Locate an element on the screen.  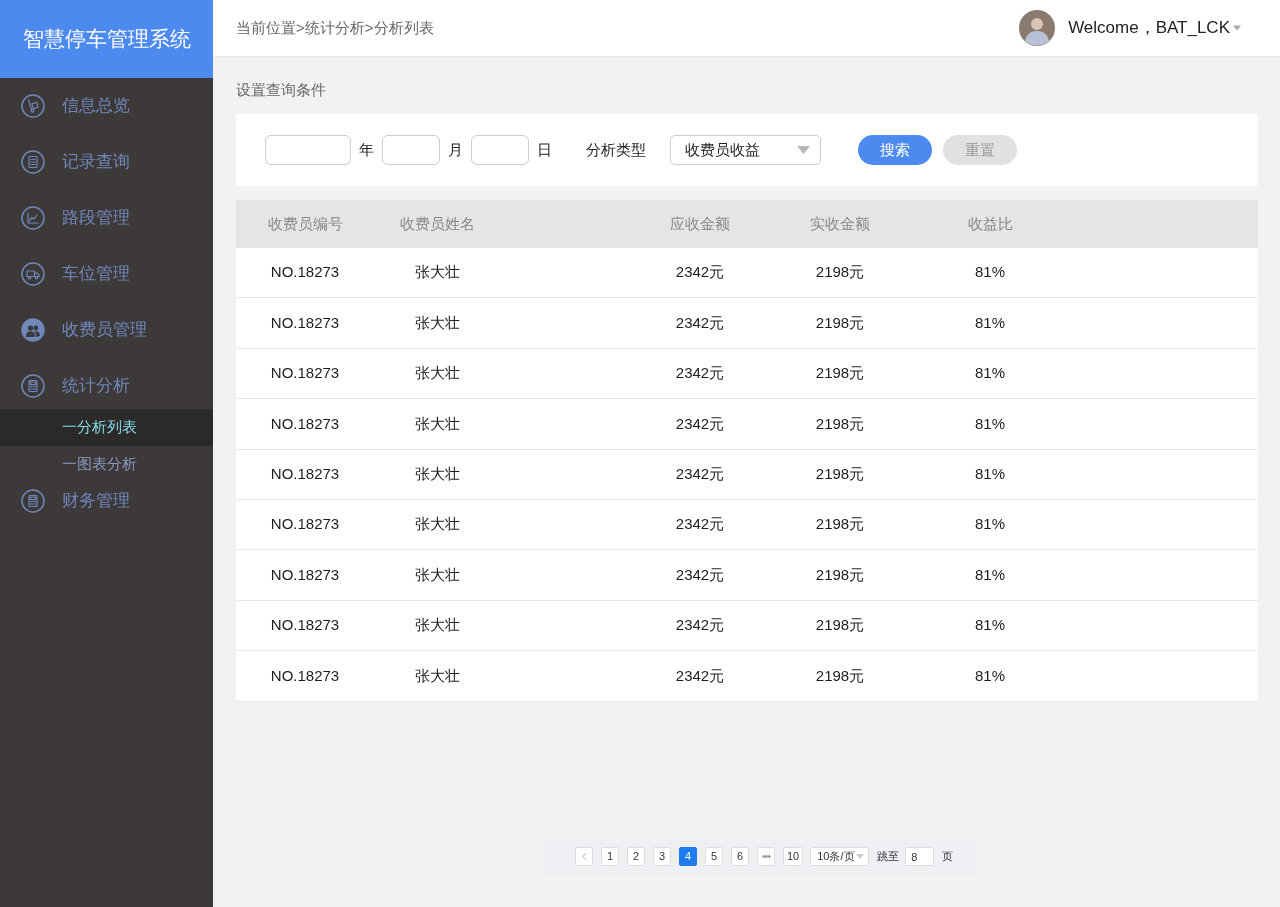
chevron-left-icon is located at coordinates (584, 856).